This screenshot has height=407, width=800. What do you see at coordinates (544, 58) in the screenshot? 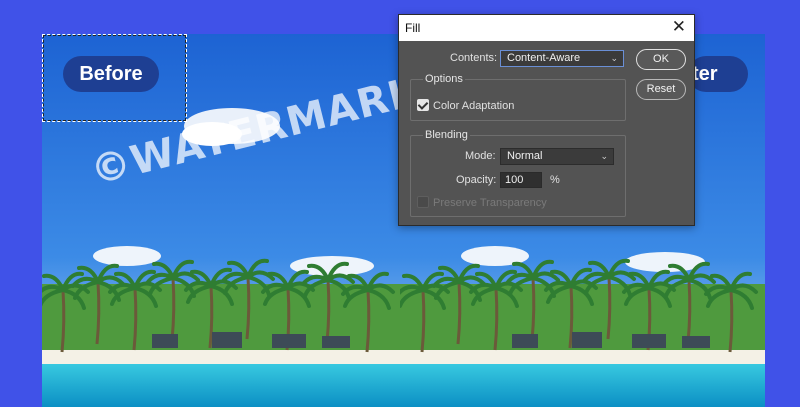
I see `contents-value: Content-Aware` at bounding box center [544, 58].